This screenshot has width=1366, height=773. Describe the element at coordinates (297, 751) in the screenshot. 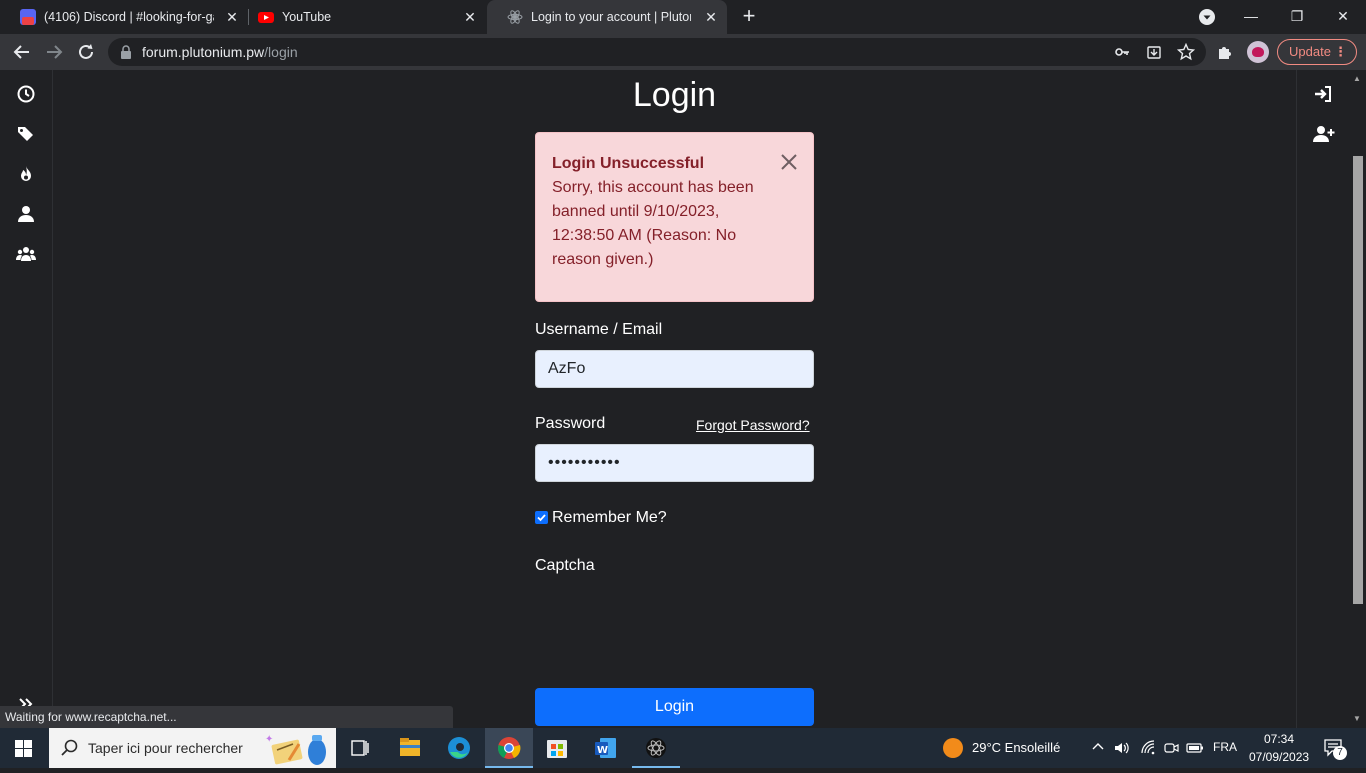

I see `search-highlight-illustration-icon: ✦` at that location.